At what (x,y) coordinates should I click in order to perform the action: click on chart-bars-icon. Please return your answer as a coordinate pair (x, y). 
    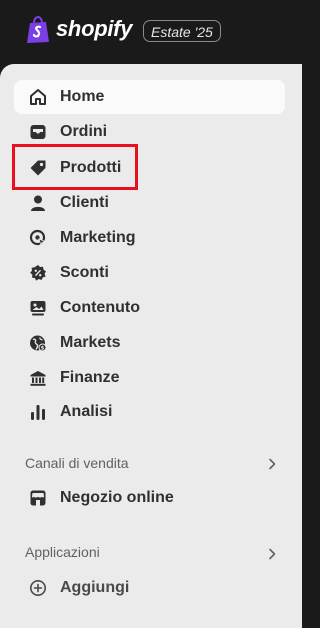
    Looking at the image, I should click on (38, 412).